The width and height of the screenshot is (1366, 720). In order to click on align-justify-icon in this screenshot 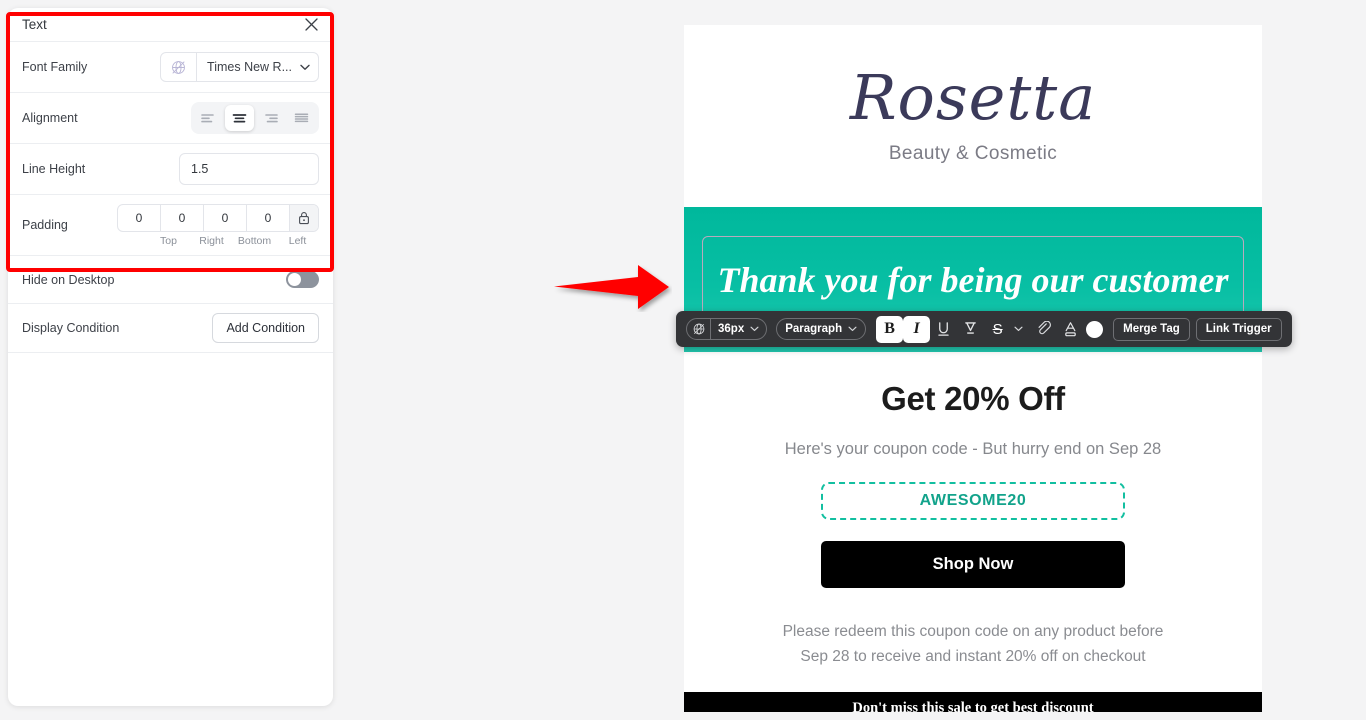, I will do `click(301, 118)`.